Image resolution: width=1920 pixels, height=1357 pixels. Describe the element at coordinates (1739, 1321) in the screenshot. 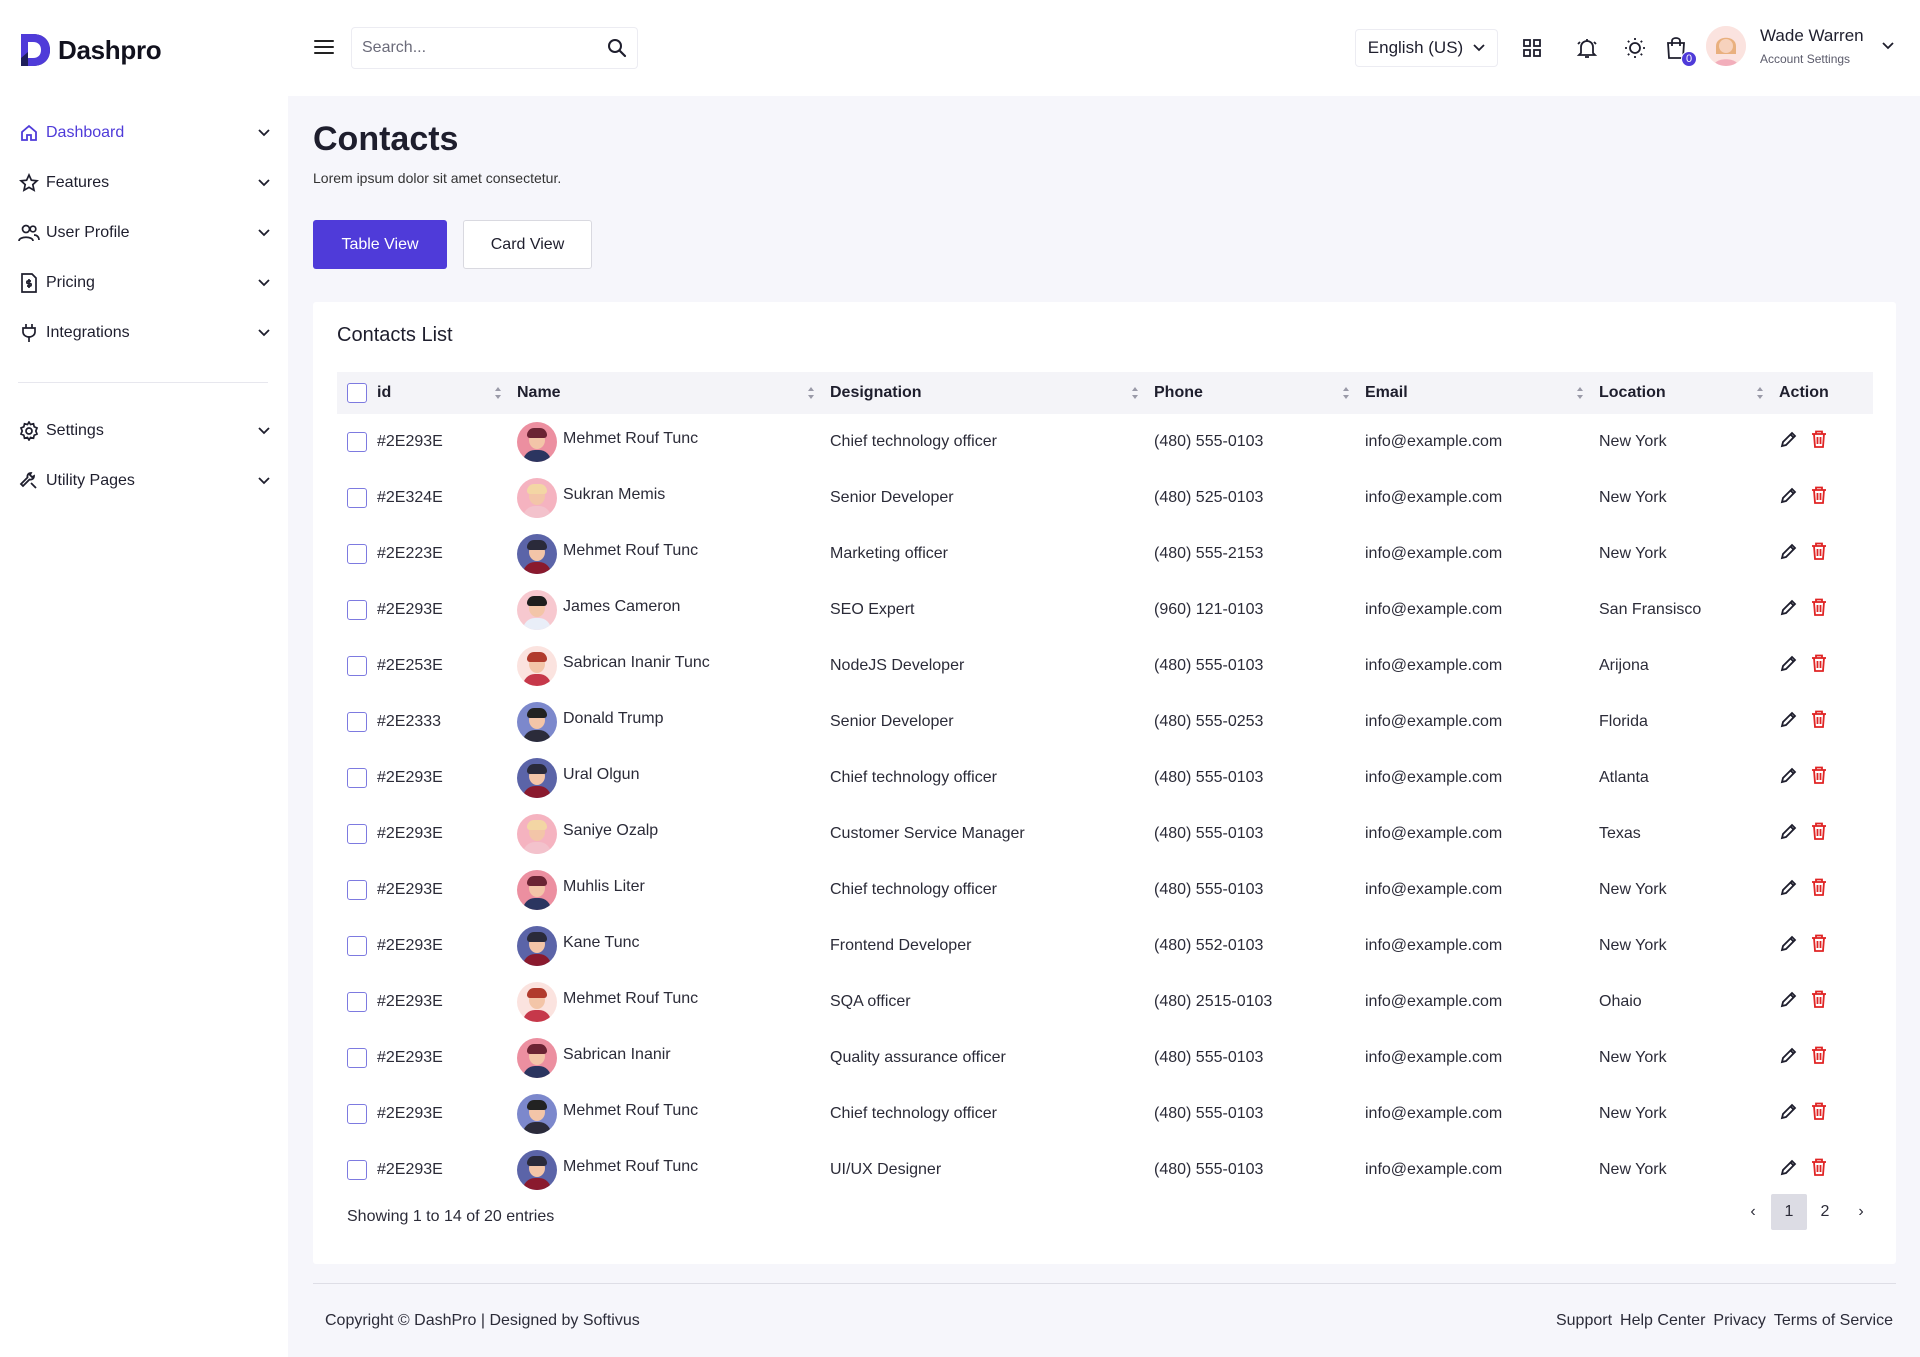

I see `footer-link-privacy: Privacy` at that location.